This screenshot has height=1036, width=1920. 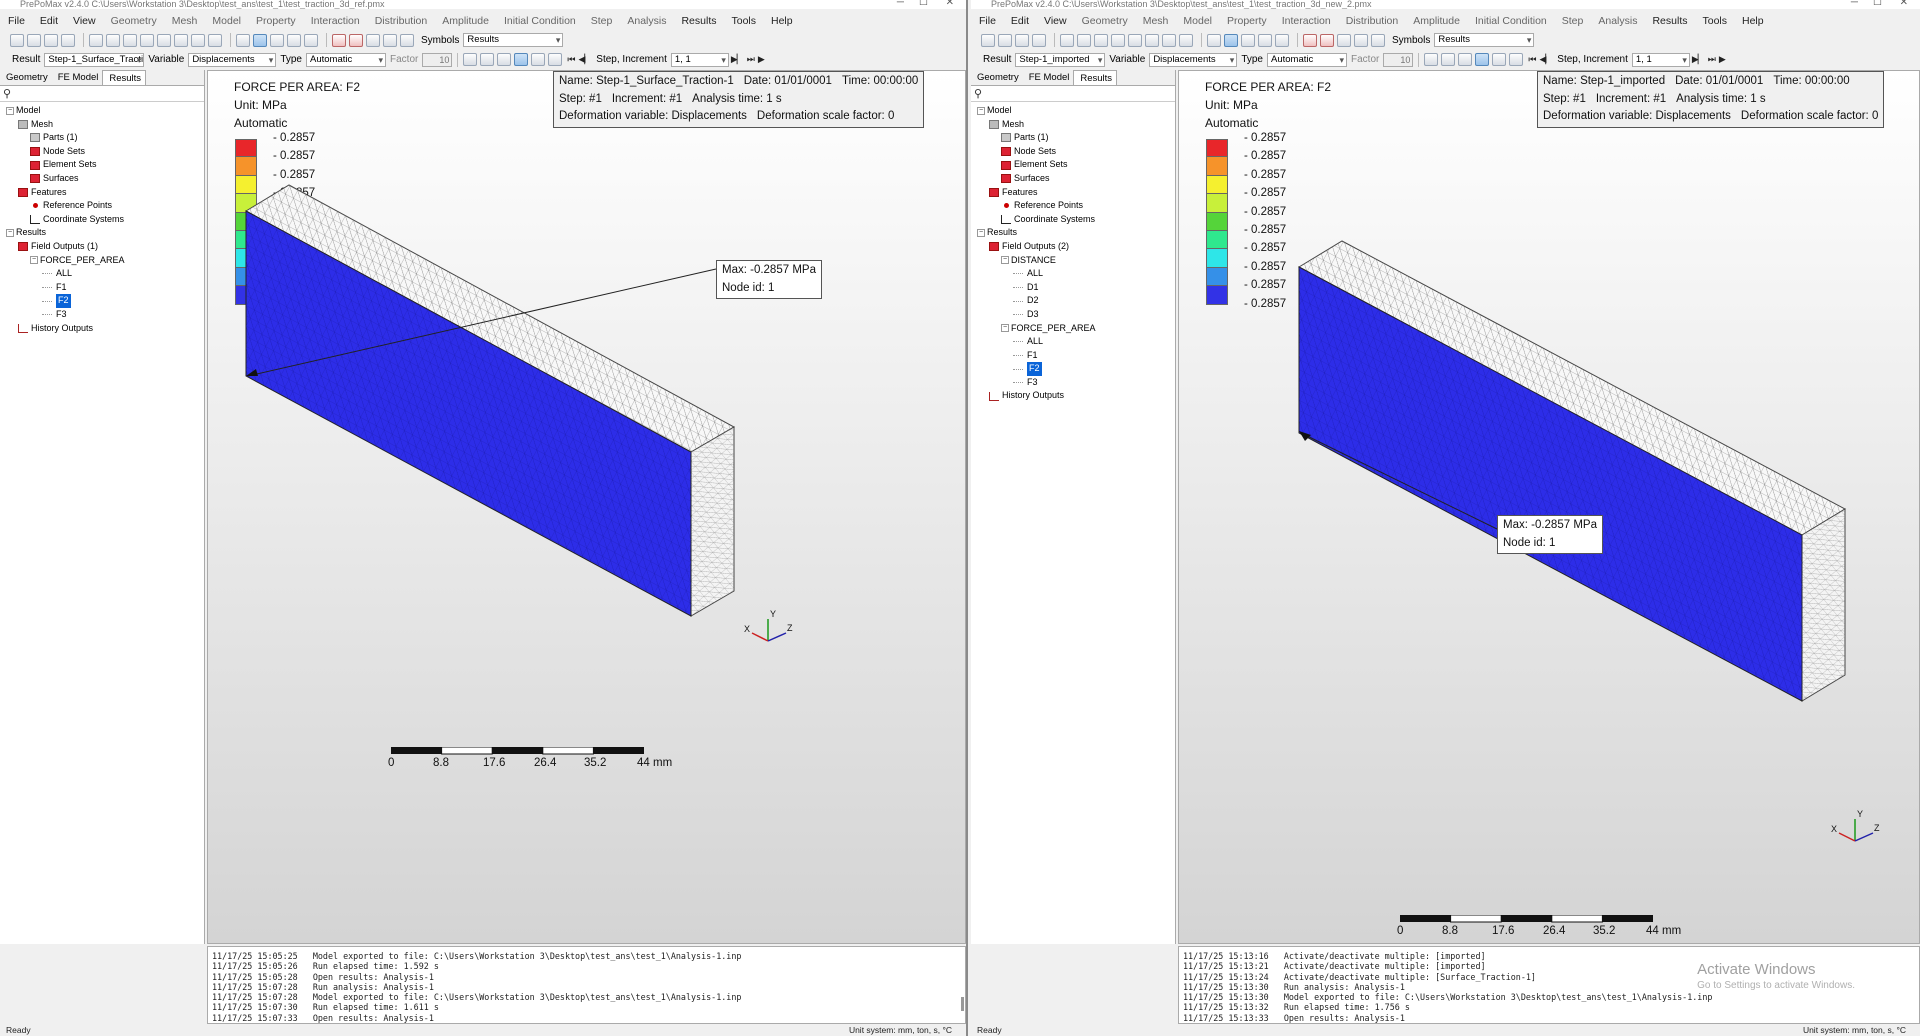 I want to click on minimize-icon: ─, so click(x=900, y=4).